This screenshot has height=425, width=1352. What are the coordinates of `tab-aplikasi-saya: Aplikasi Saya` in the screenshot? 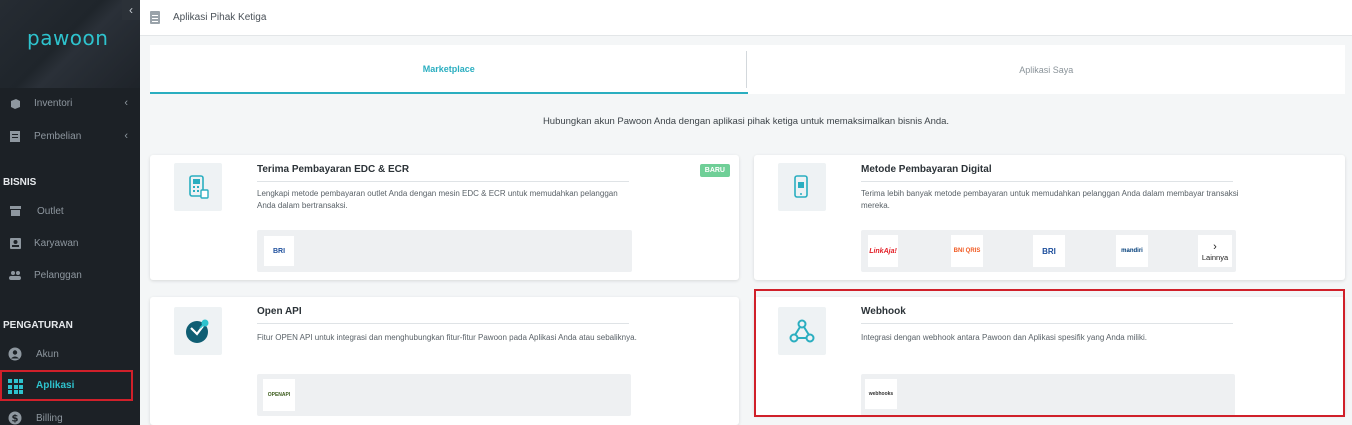 It's located at (1047, 69).